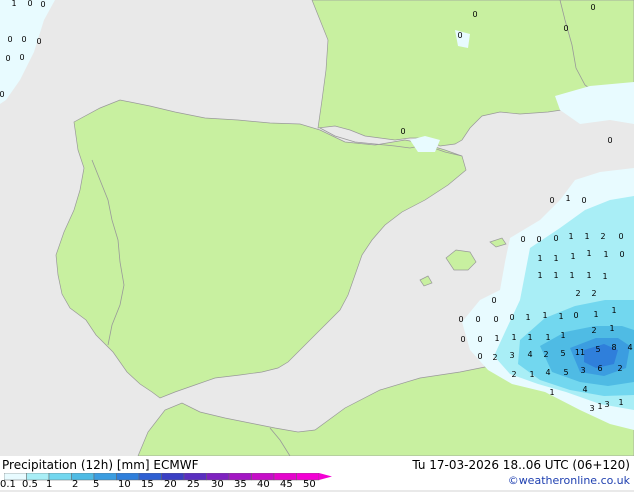 The height and width of the screenshot is (492, 634). I want to click on precip-value: 8, so click(613, 347).